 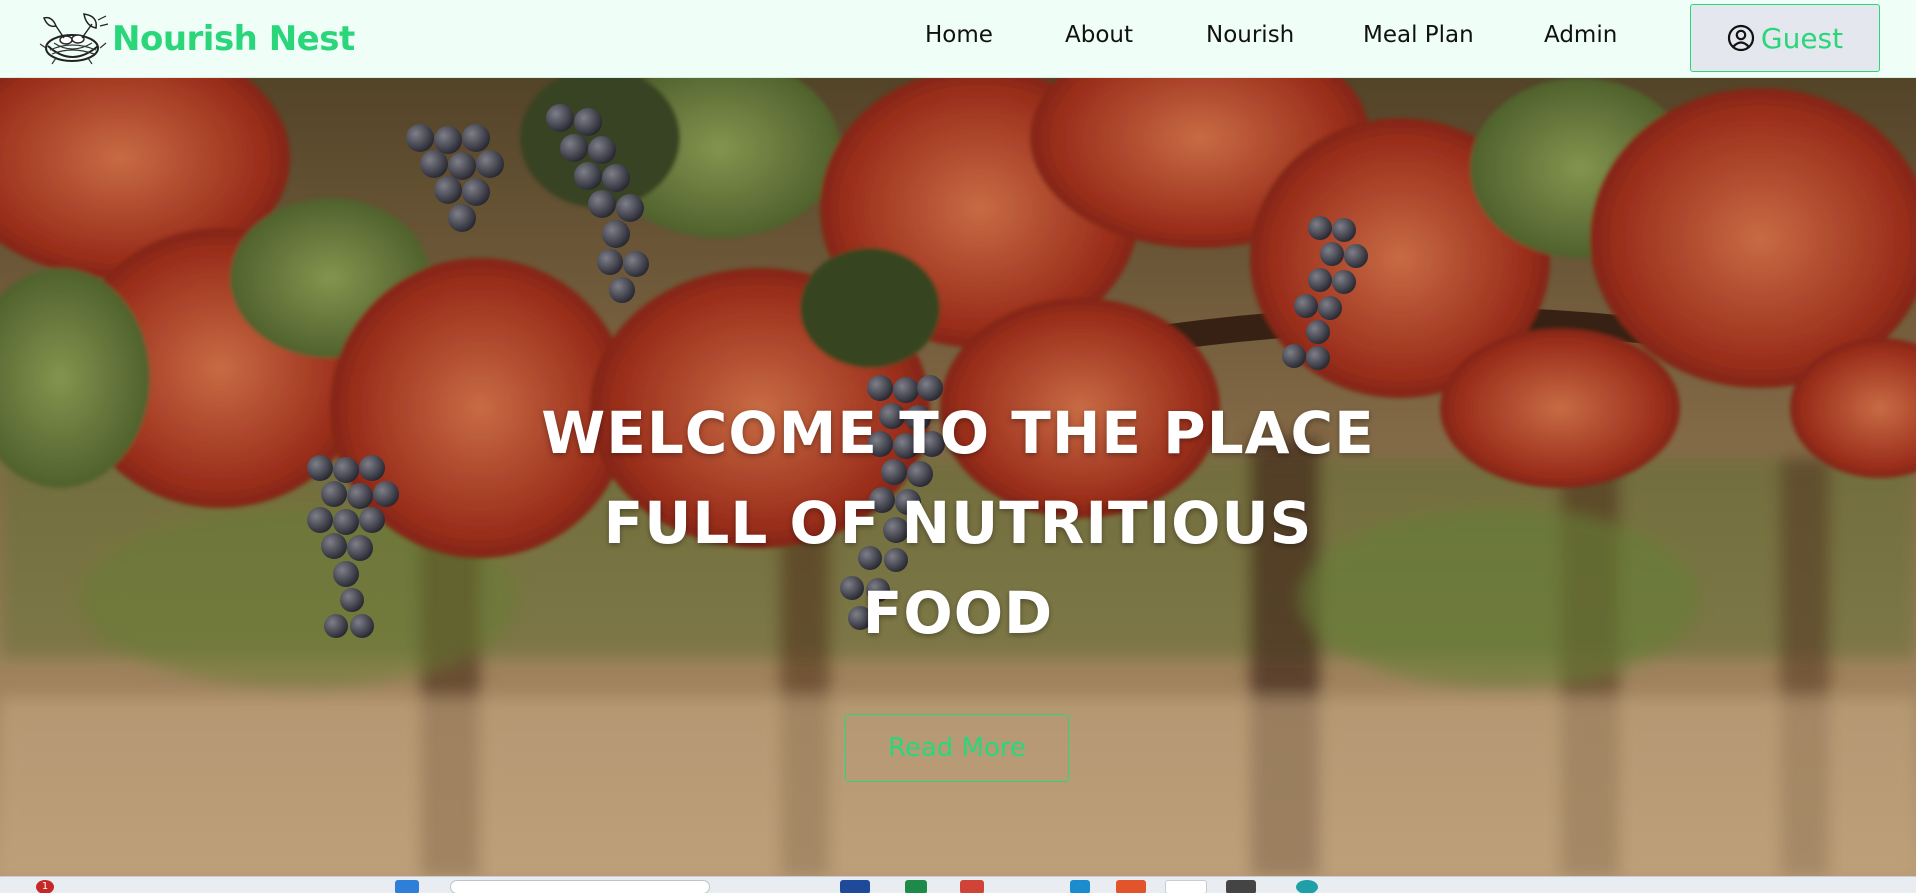 I want to click on nav-nourish: Nourish, so click(x=1250, y=35).